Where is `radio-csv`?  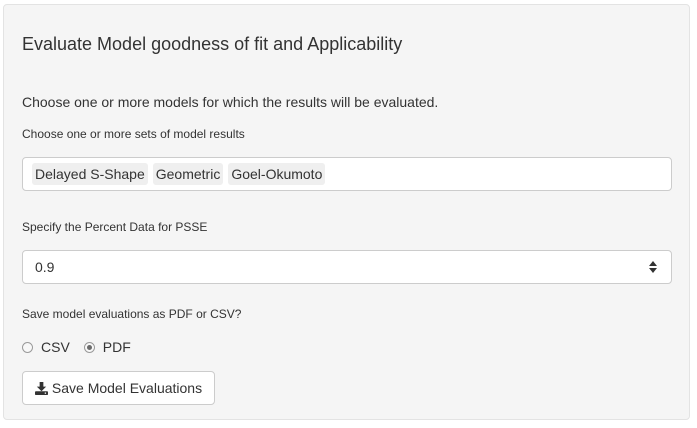 radio-csv is located at coordinates (27, 347).